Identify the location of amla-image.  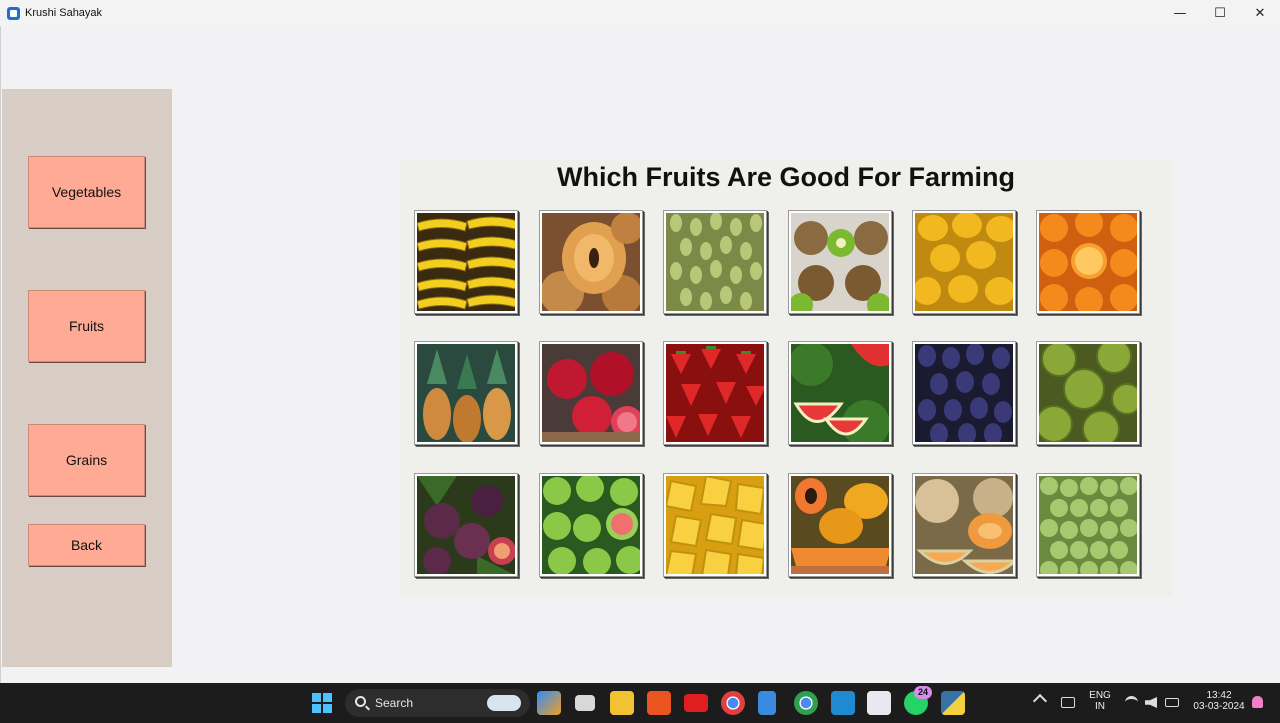
(1088, 525).